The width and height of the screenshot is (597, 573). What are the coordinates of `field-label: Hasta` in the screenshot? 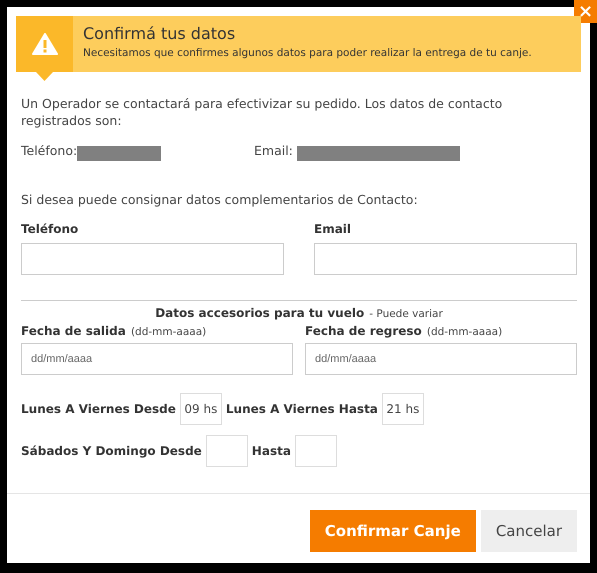 It's located at (271, 451).